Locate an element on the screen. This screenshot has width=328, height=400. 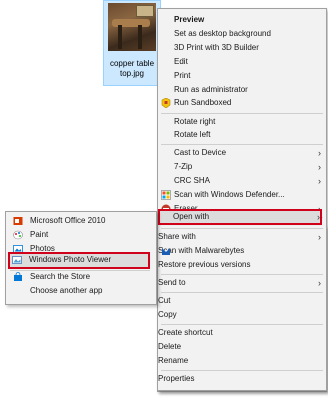
windows-defender-icon is located at coordinates (166, 195).